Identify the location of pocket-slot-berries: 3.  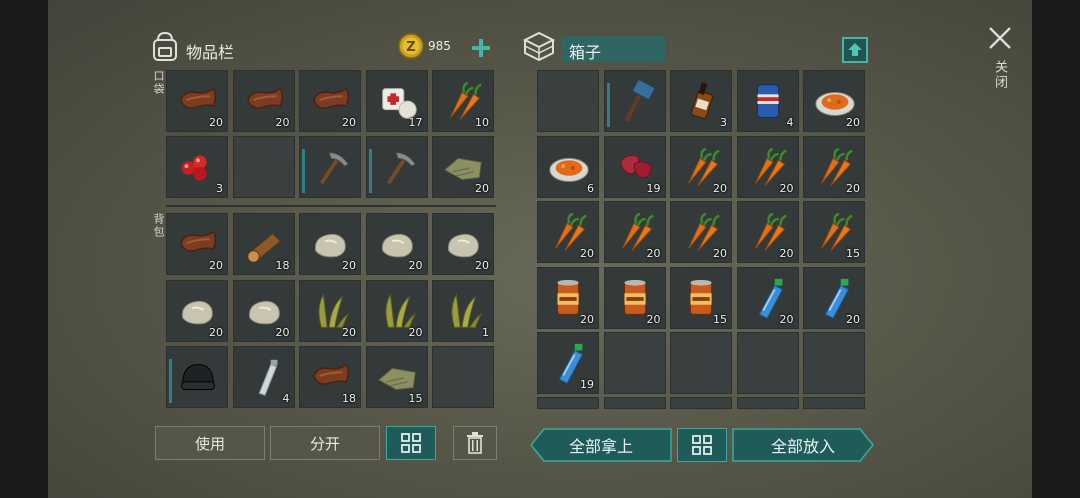
(197, 167).